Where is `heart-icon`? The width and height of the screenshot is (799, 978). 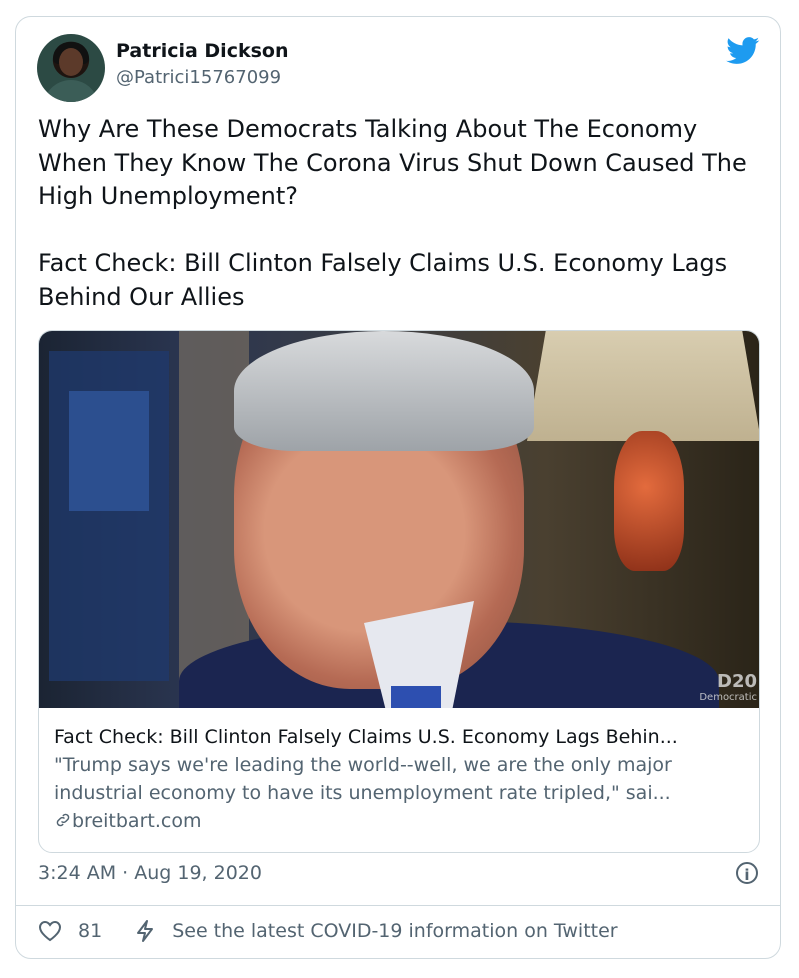 heart-icon is located at coordinates (50, 931).